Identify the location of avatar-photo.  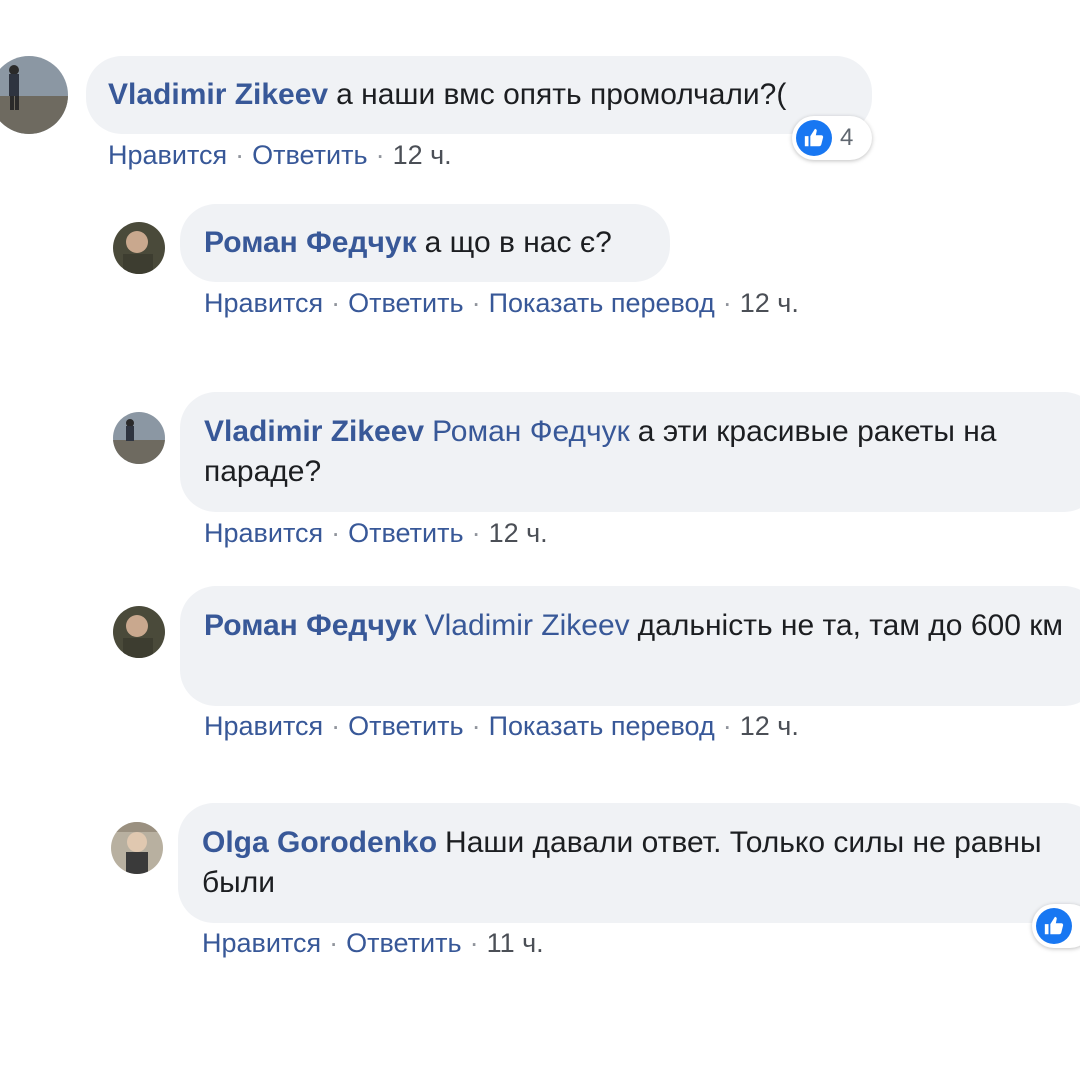
(137, 848).